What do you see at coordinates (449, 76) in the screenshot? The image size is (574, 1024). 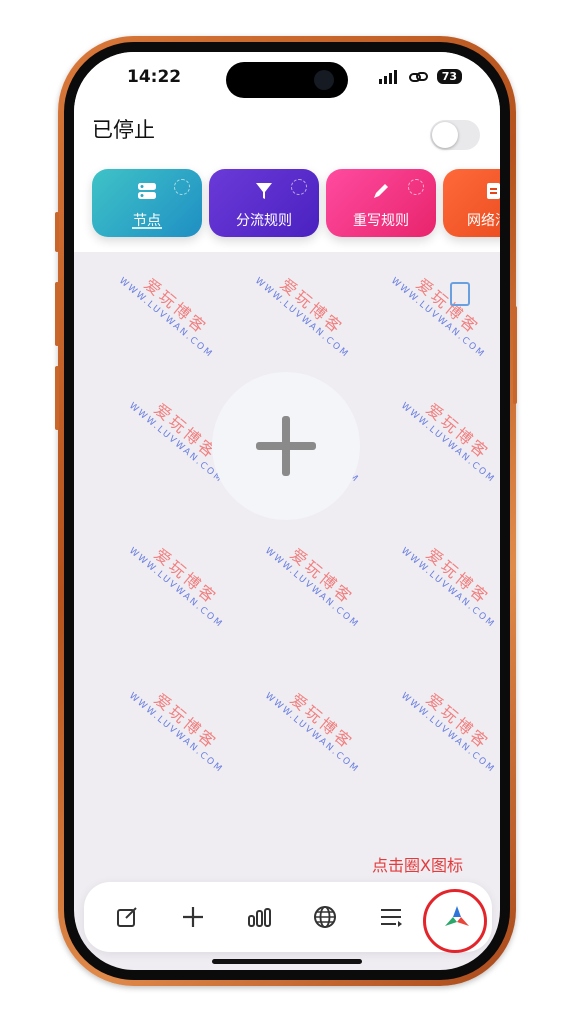 I see `battery-indicator: 73` at bounding box center [449, 76].